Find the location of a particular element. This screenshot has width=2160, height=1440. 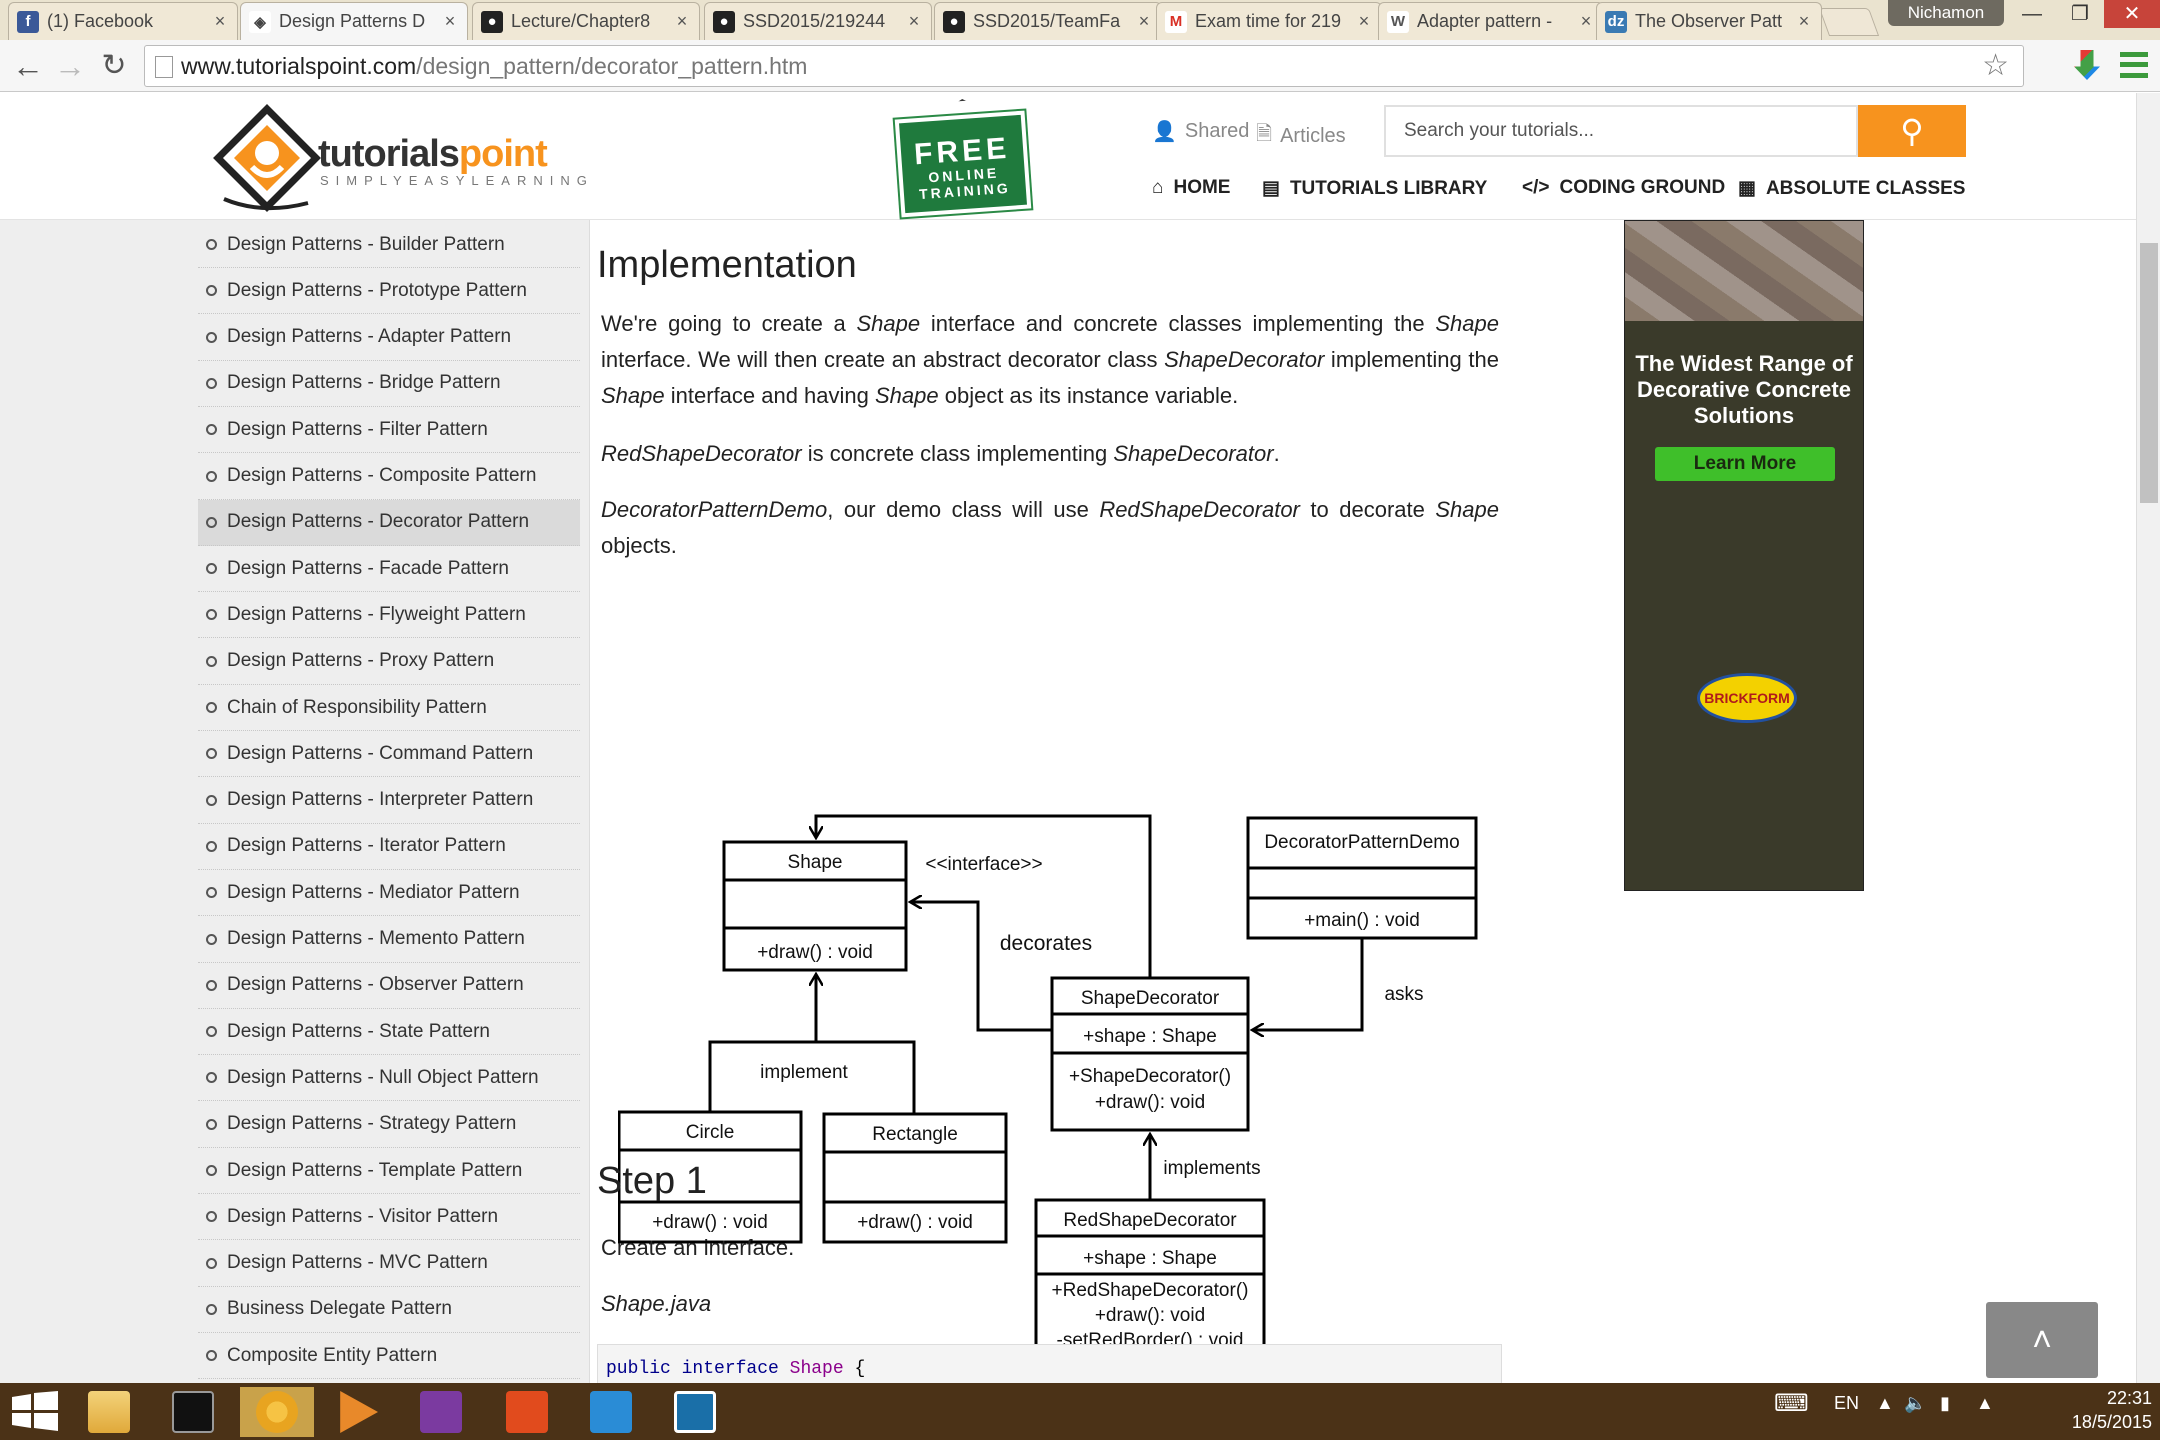

free-training-badge: FREE ONLINE TRAINING is located at coordinates (963, 164).